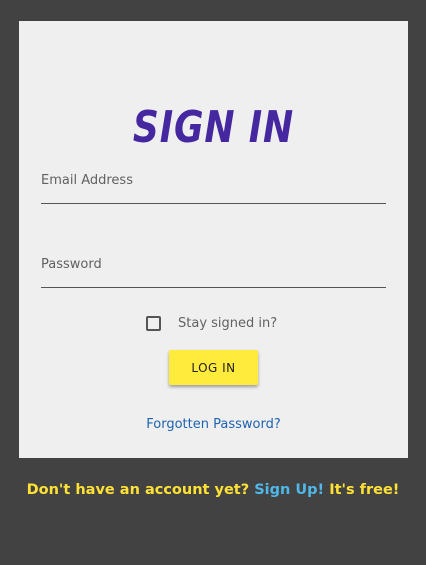  What do you see at coordinates (153, 323) in the screenshot?
I see `stay-signed-in-checkbox` at bounding box center [153, 323].